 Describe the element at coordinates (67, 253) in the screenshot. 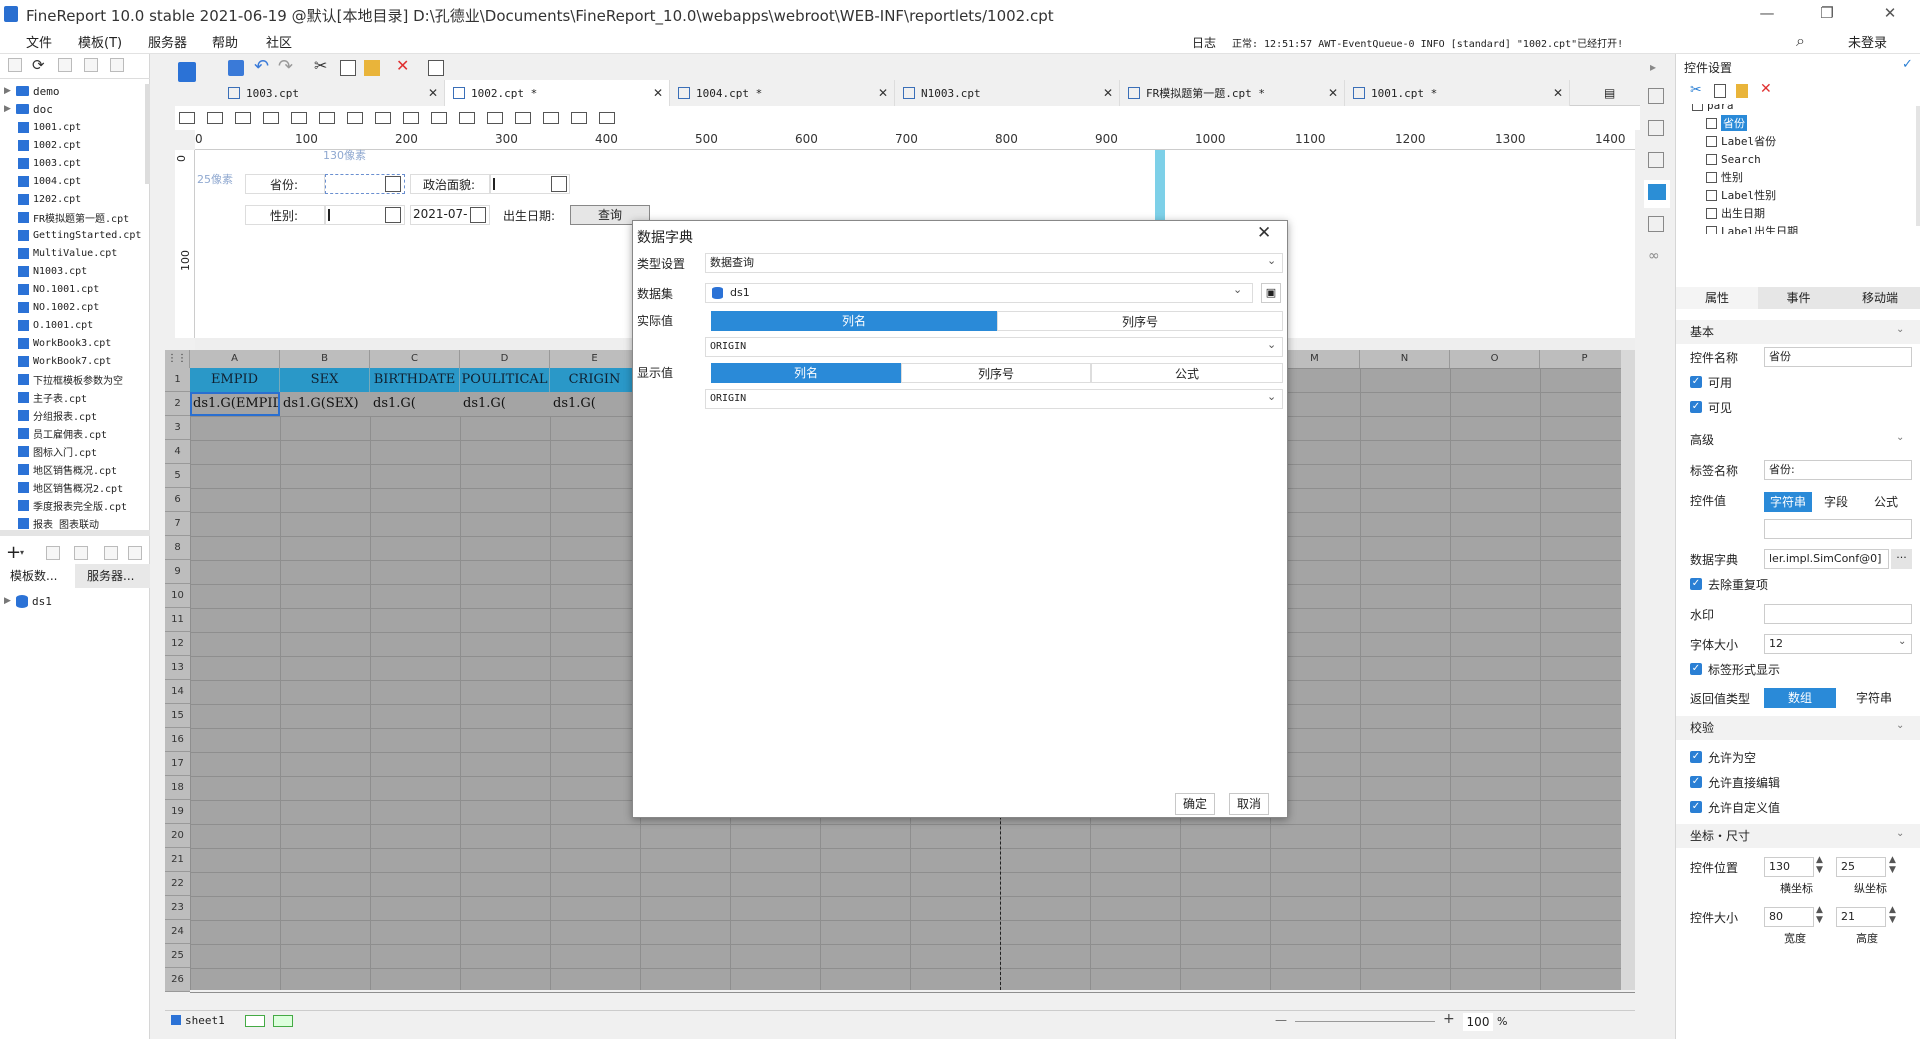

I see `tree-file: MultiValue.cpt` at that location.